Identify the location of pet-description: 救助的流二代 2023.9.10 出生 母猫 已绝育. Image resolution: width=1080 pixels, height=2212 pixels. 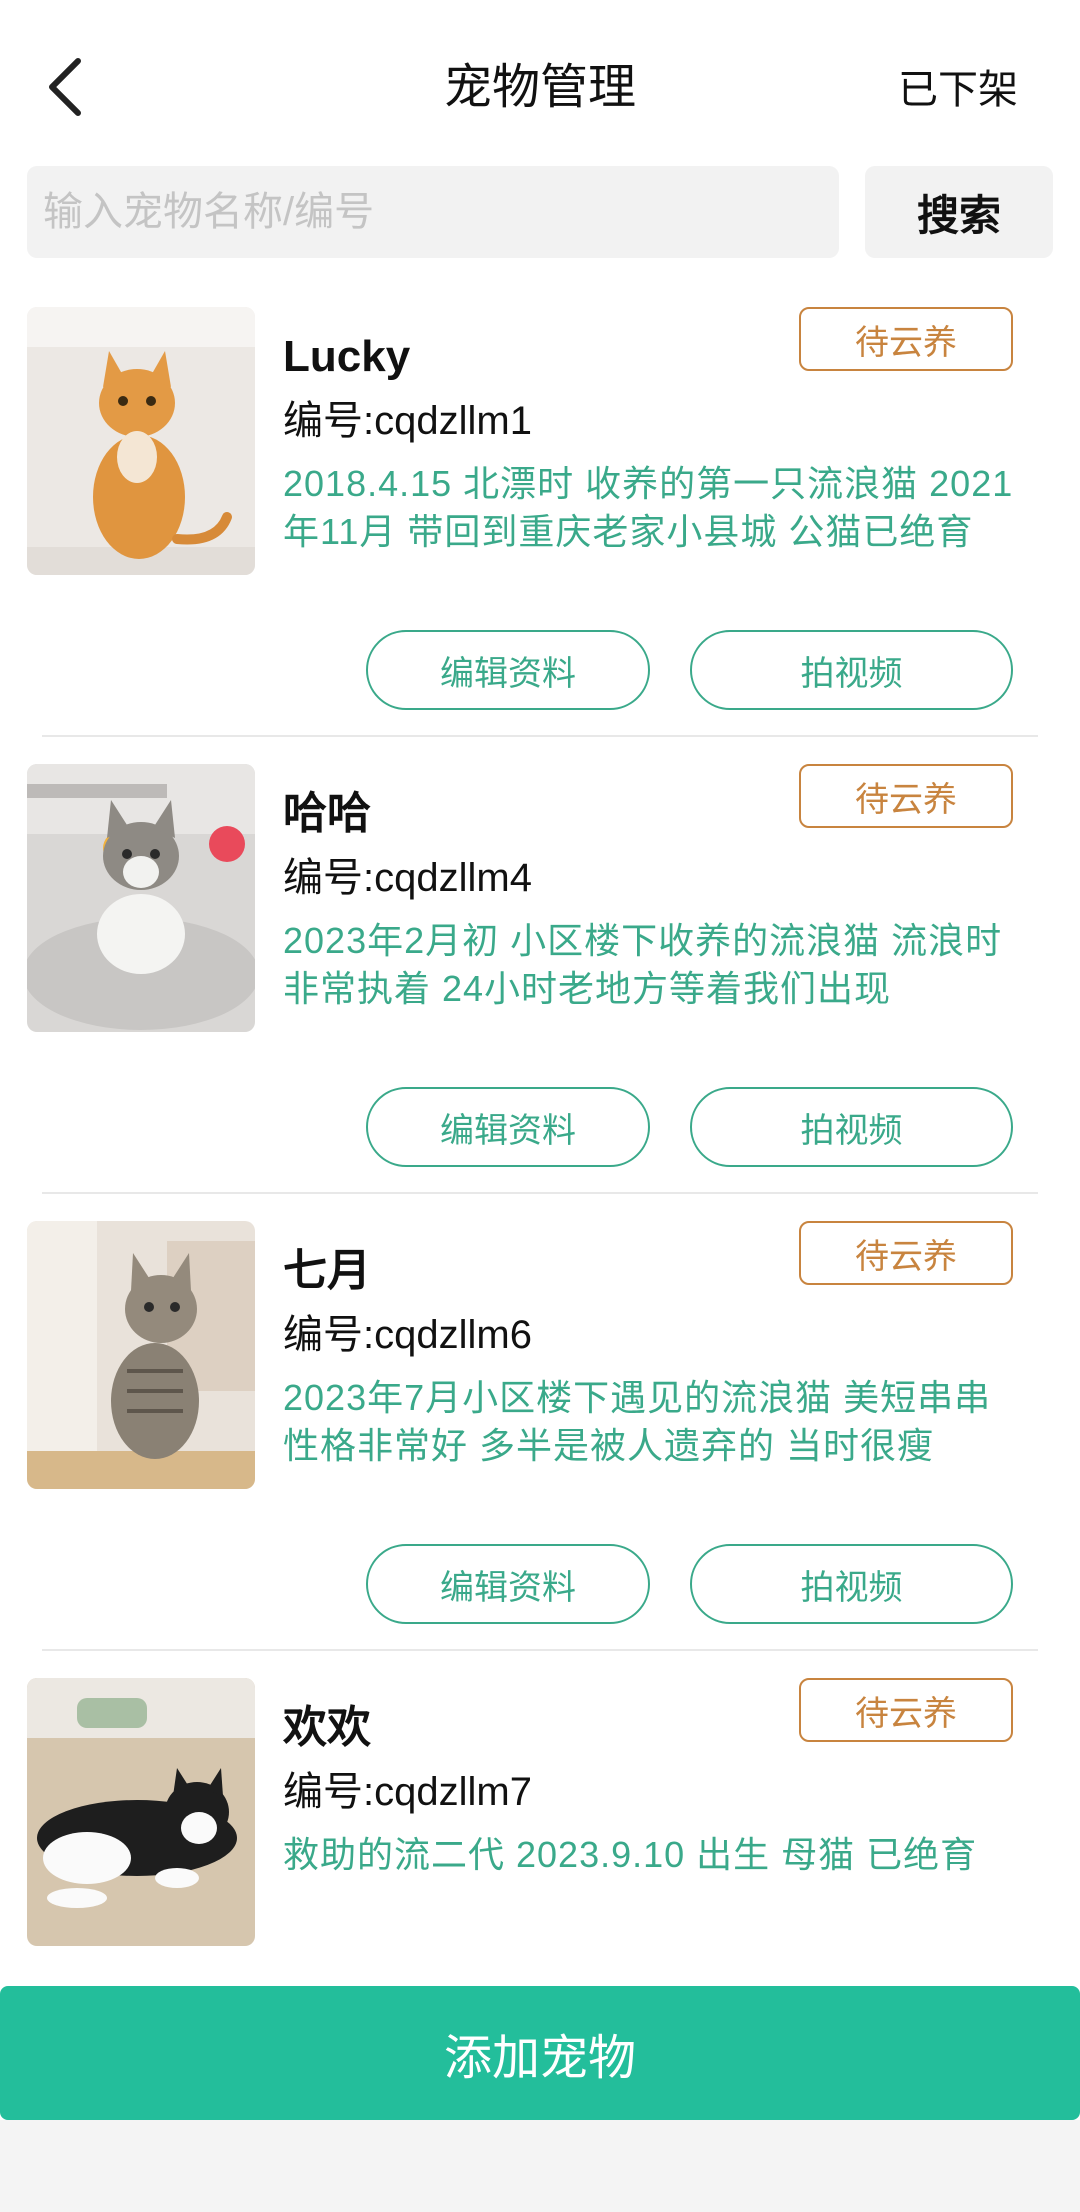
(630, 1854).